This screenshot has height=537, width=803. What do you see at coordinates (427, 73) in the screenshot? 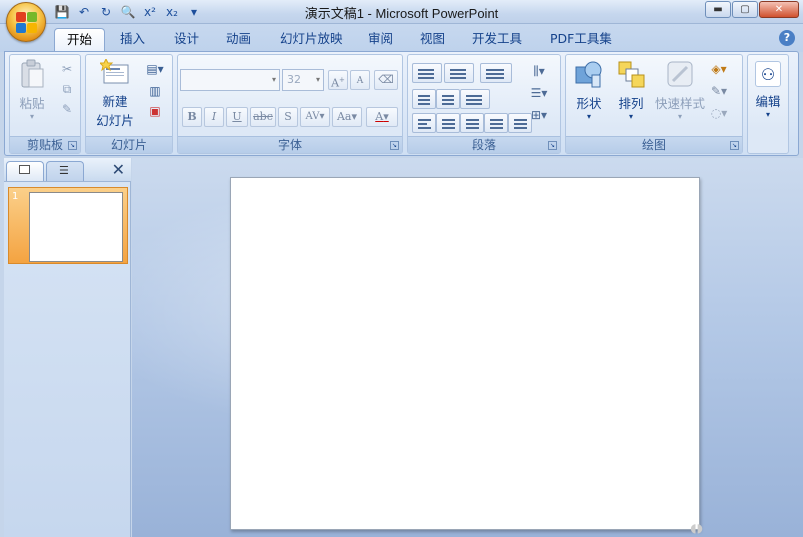
I see `bullets-button` at bounding box center [427, 73].